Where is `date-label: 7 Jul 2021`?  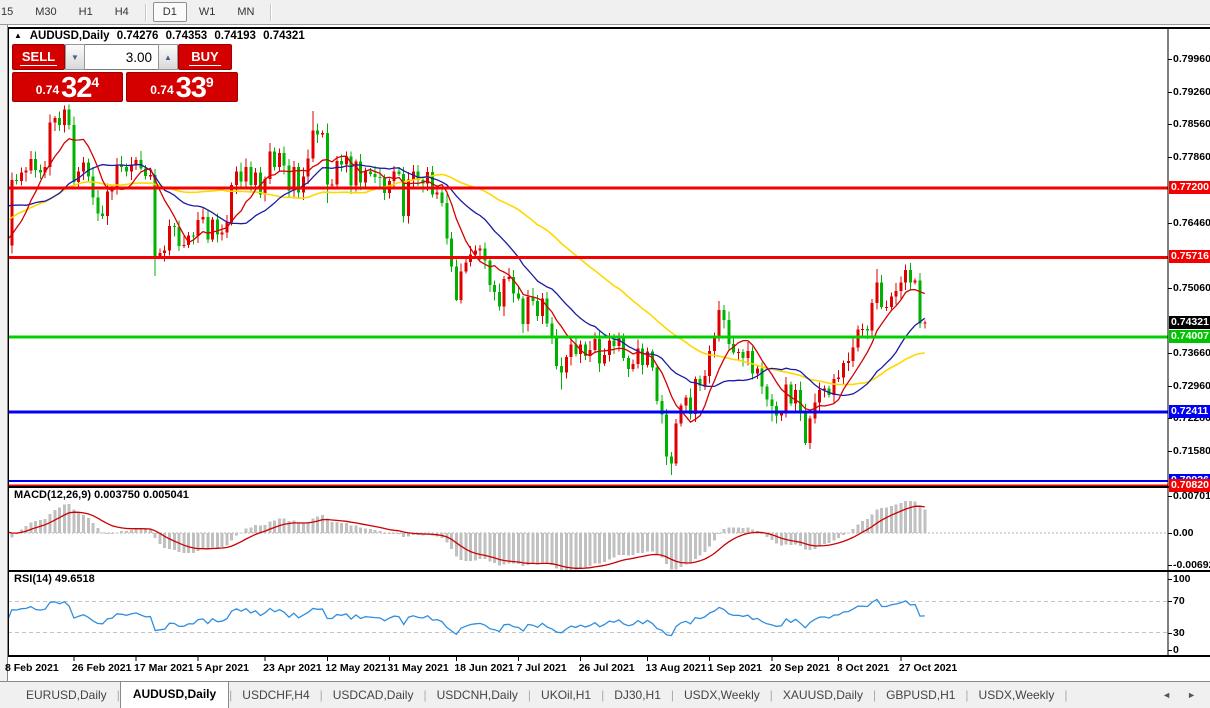
date-label: 7 Jul 2021 is located at coordinates (541, 668).